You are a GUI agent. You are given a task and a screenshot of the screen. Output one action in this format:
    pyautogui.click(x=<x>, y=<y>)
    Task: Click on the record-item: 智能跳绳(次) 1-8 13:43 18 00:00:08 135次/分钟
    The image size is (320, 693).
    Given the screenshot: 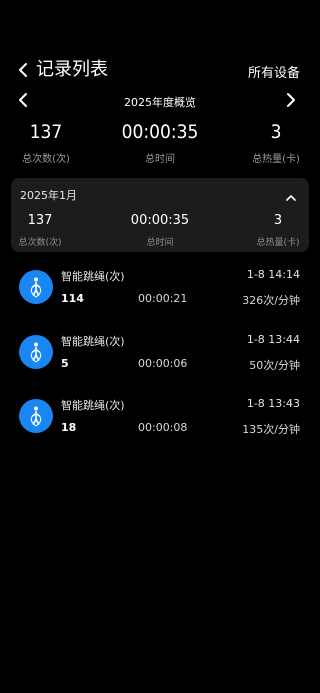 What is the action you would take?
    pyautogui.click(x=160, y=419)
    